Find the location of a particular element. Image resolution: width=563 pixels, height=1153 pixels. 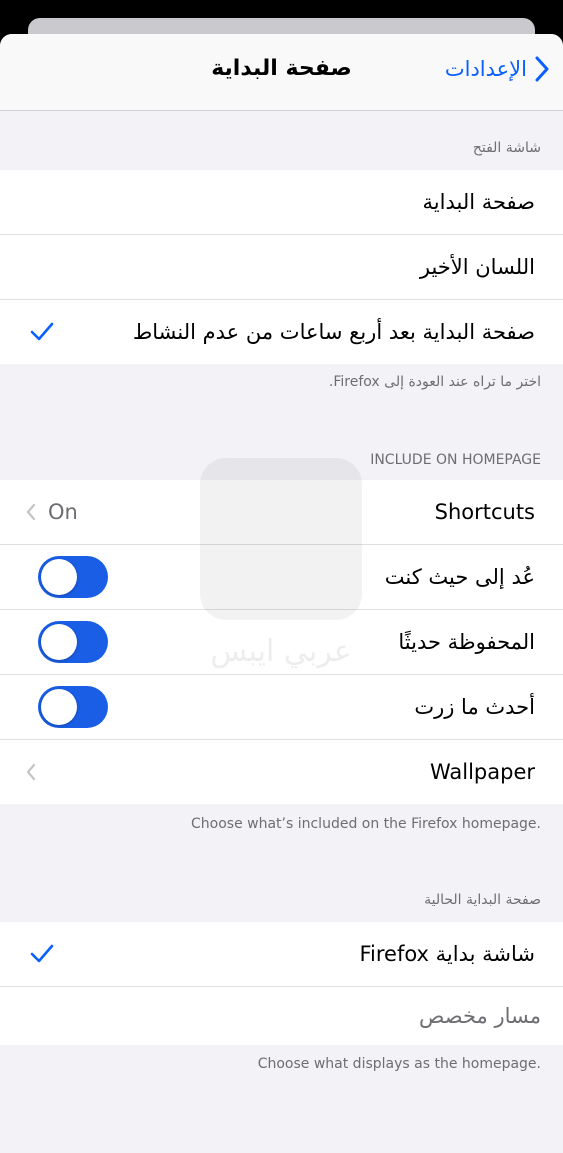

shortcuts-label: Shortcuts is located at coordinates (484, 512).